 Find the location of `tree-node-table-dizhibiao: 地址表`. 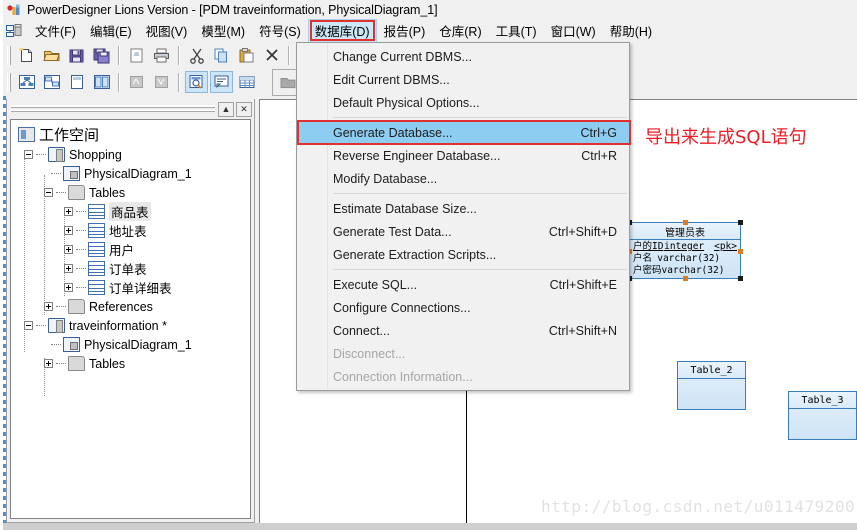

tree-node-table-dizhibiao: 地址表 is located at coordinates (132, 230).